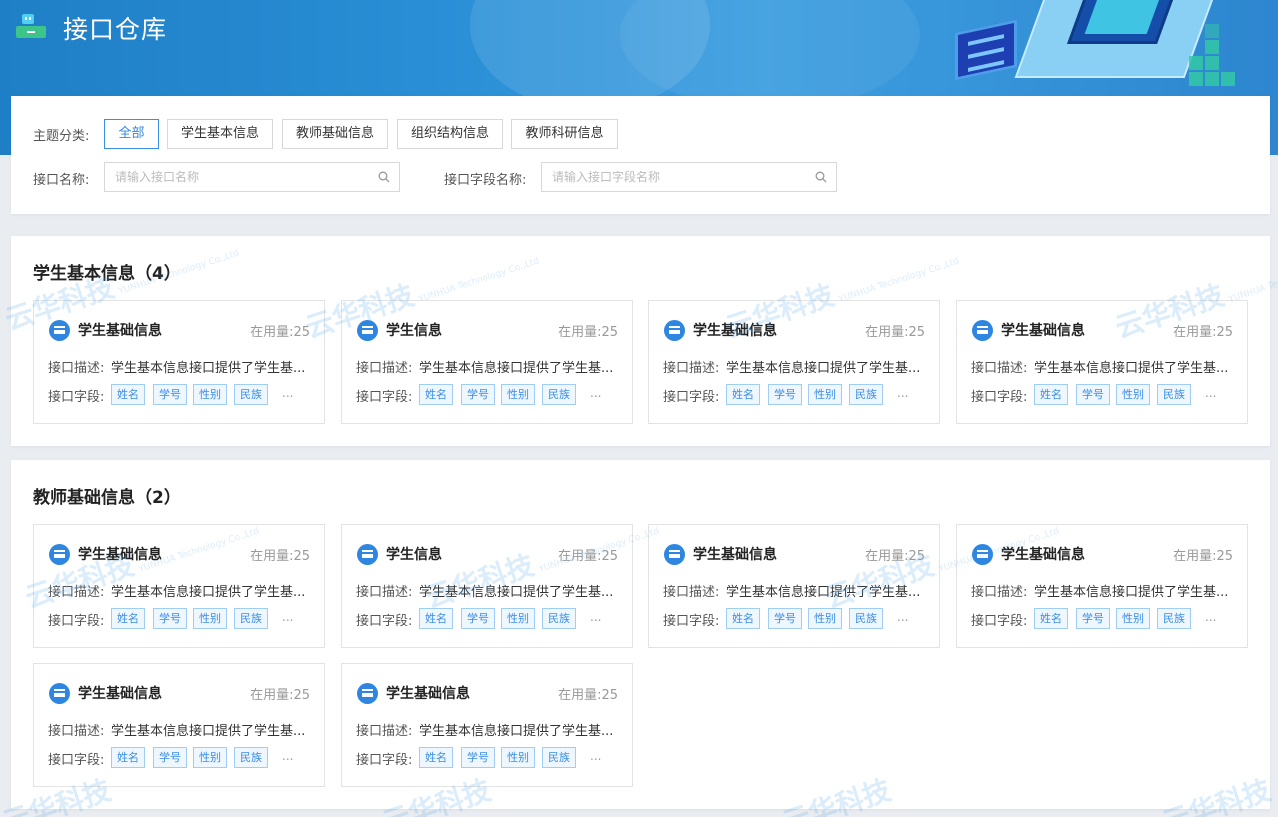  Describe the element at coordinates (107, 498) in the screenshot. I see `group-title: 教师基础信息（2）` at that location.